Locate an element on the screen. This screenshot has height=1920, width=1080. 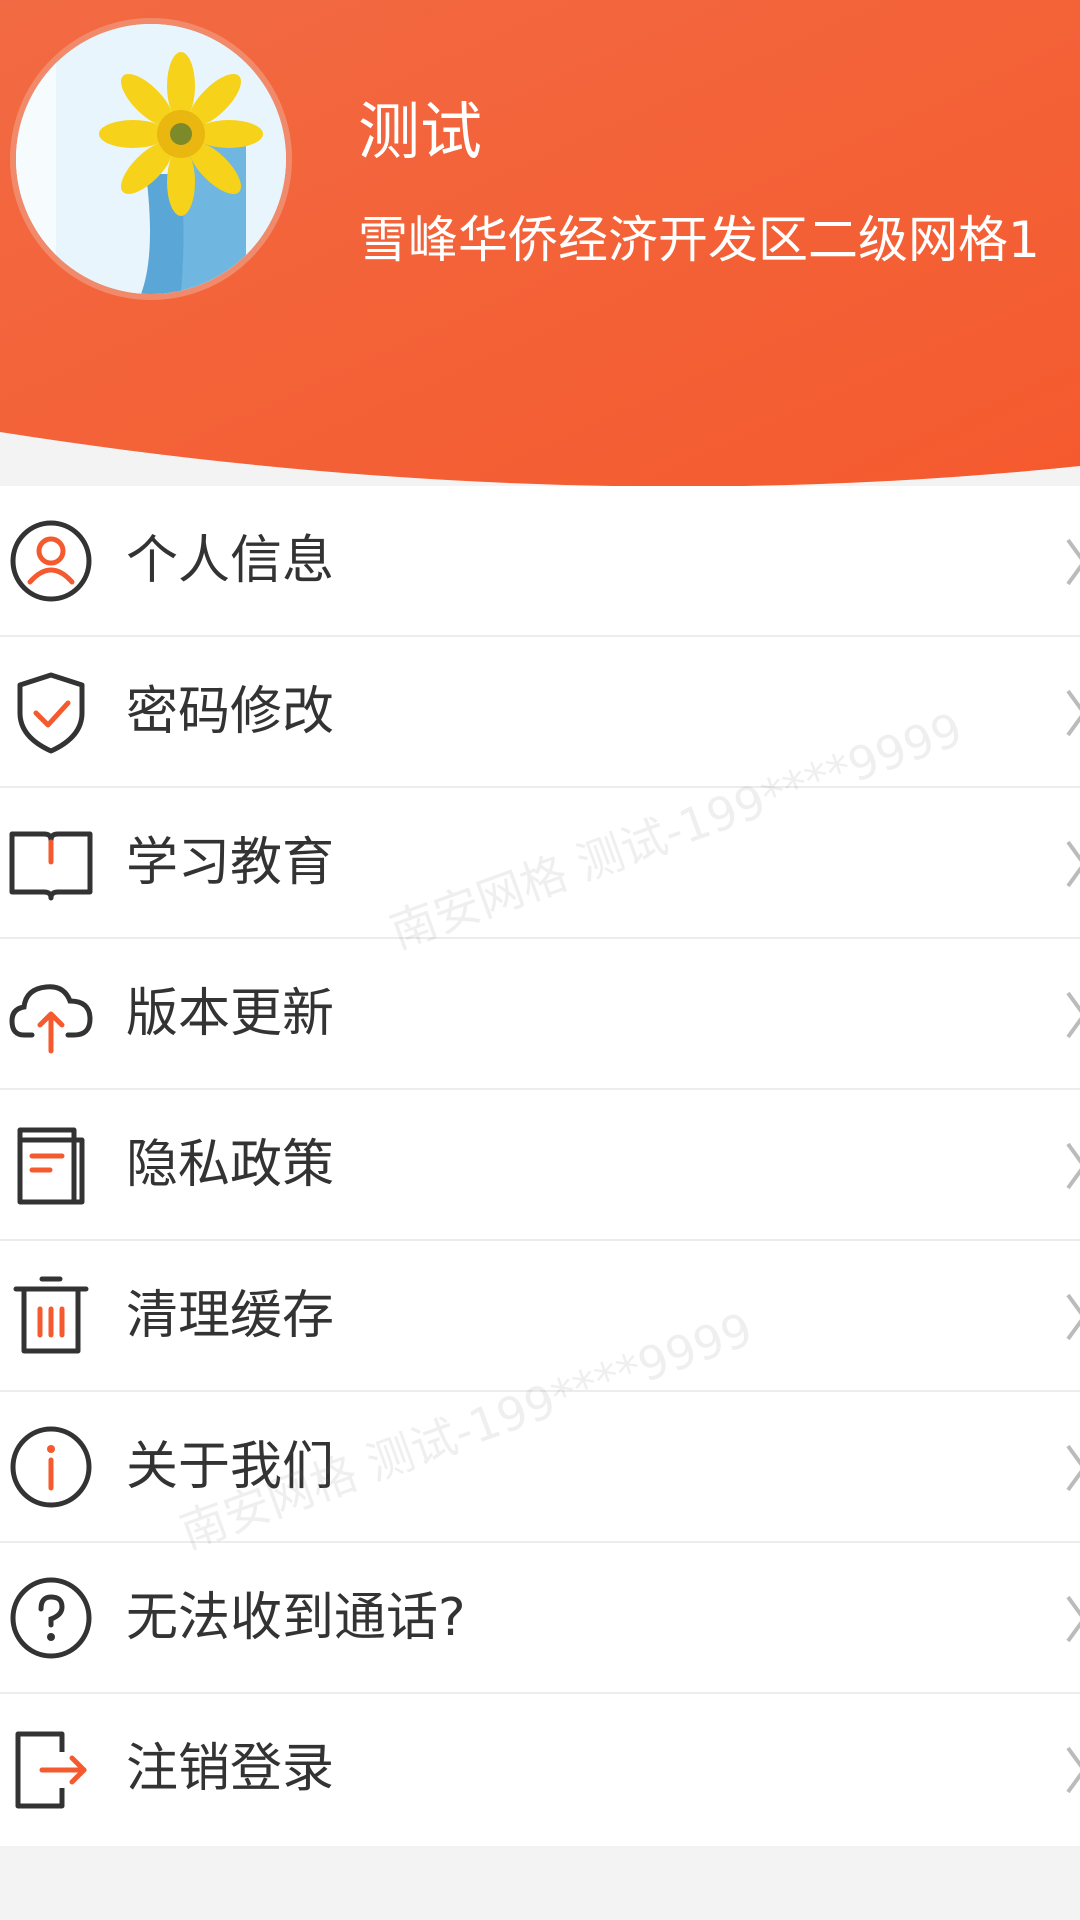
menu-item-privacy-policy: 隐私政策 is located at coordinates (540, 1165).